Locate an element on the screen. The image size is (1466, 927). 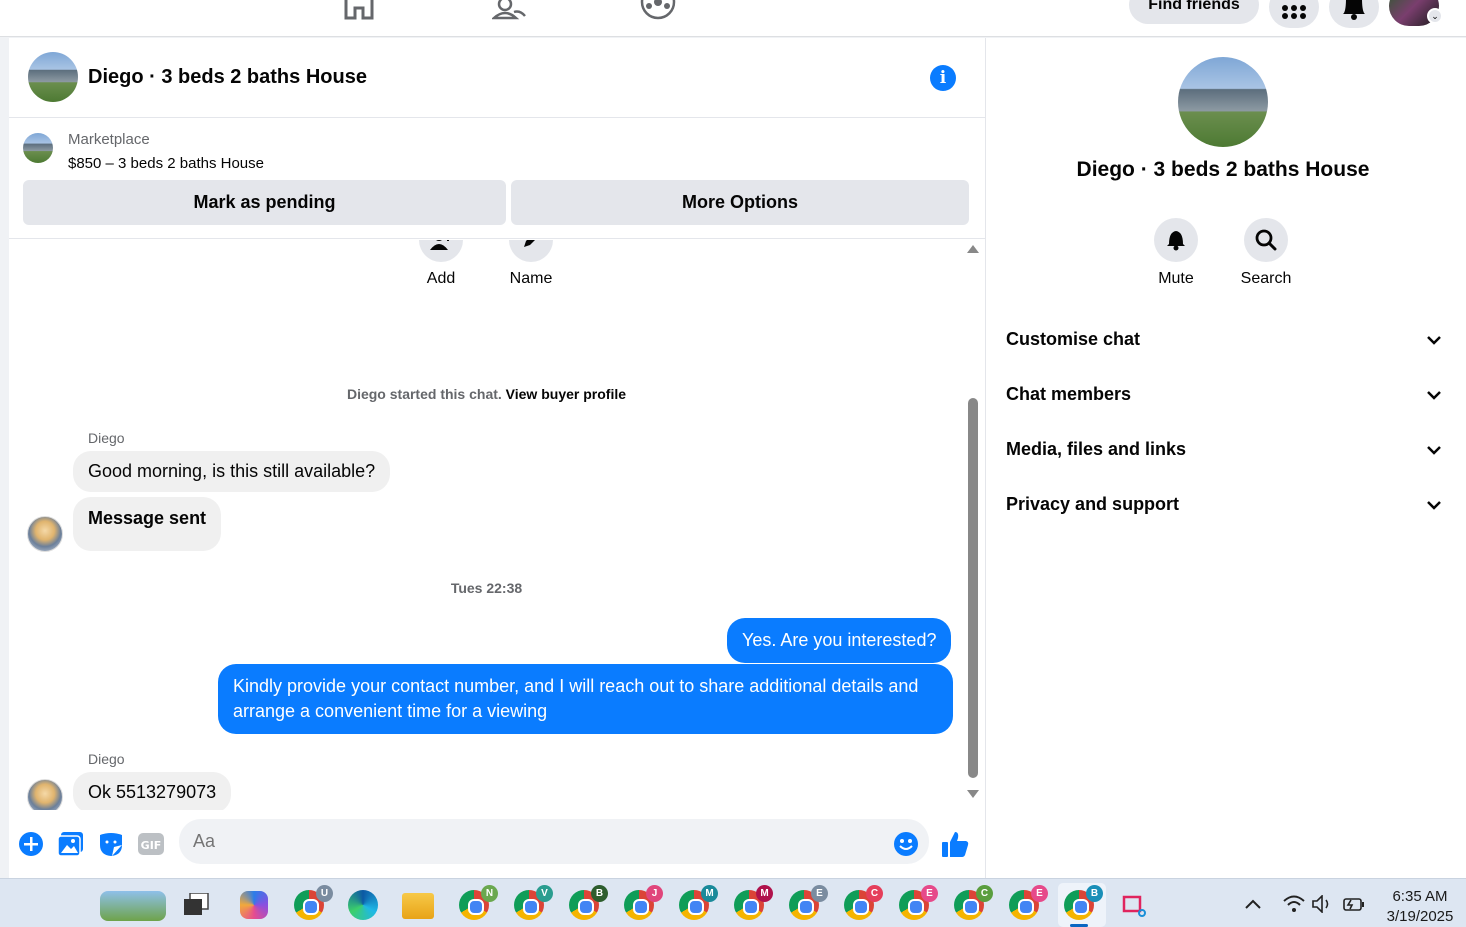
file-explorer-icon is located at coordinates (418, 906).